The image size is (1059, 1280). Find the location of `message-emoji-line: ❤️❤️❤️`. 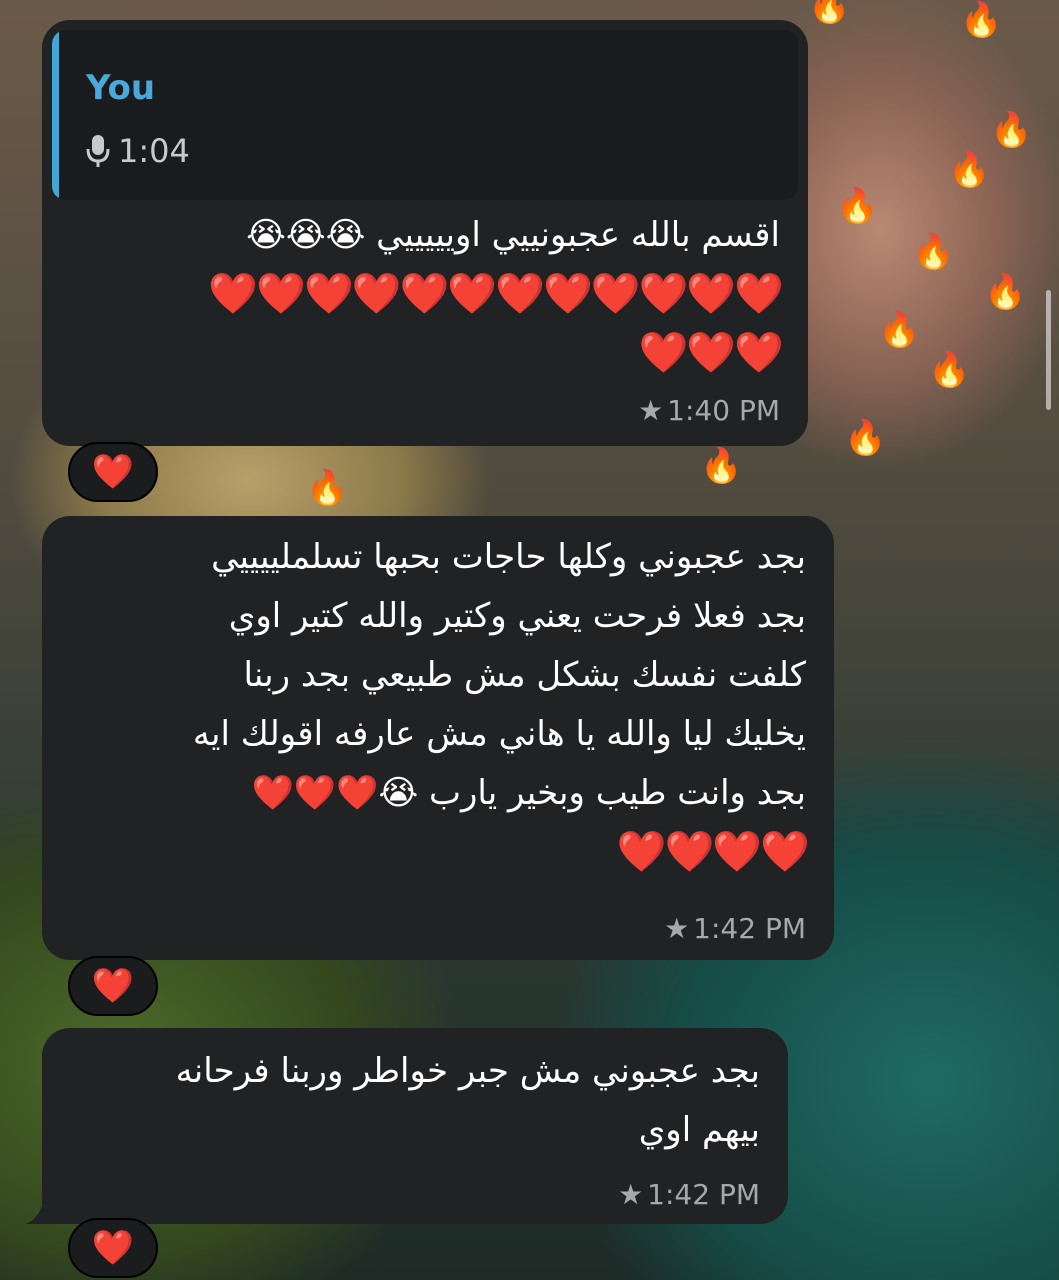

message-emoji-line: ❤️❤️❤️ is located at coordinates (711, 353).